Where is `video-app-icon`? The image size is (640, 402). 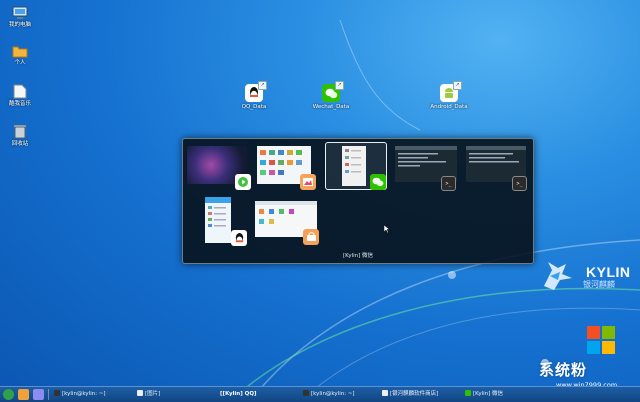 video-app-icon is located at coordinates (243, 182).